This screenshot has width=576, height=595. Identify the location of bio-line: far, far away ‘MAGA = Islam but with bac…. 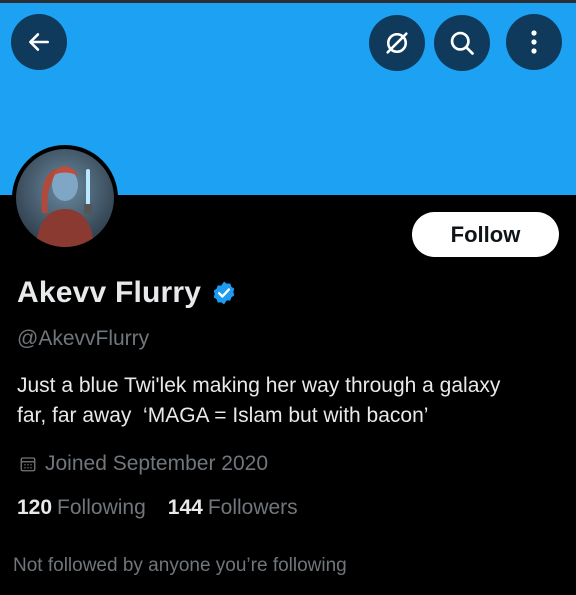
(223, 415).